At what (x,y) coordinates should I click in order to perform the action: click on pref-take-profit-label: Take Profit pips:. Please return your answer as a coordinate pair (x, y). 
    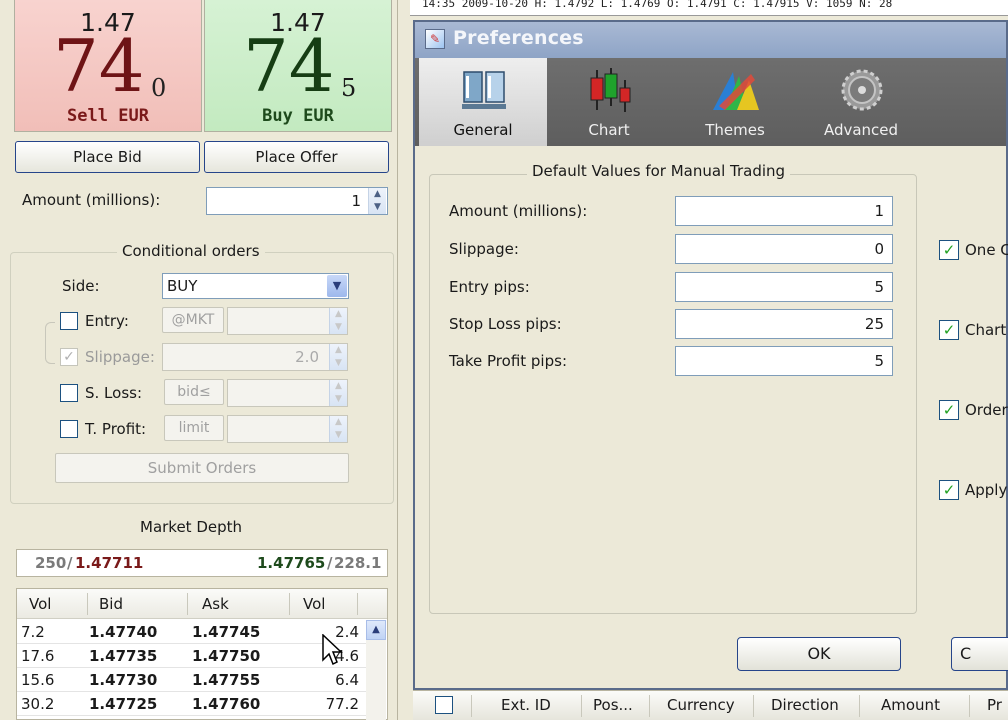
    Looking at the image, I should click on (508, 361).